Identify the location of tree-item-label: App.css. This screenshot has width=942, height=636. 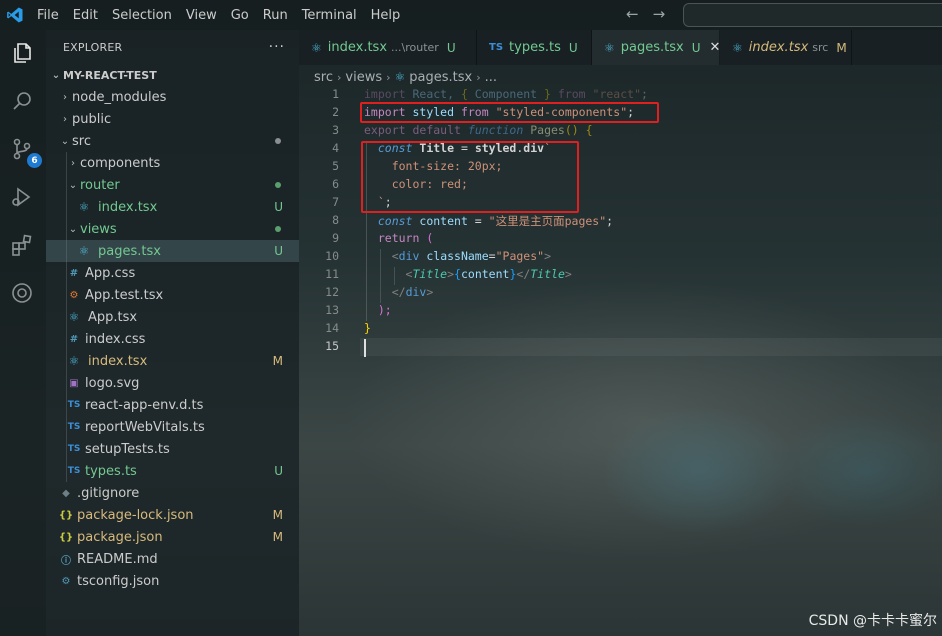
(110, 273).